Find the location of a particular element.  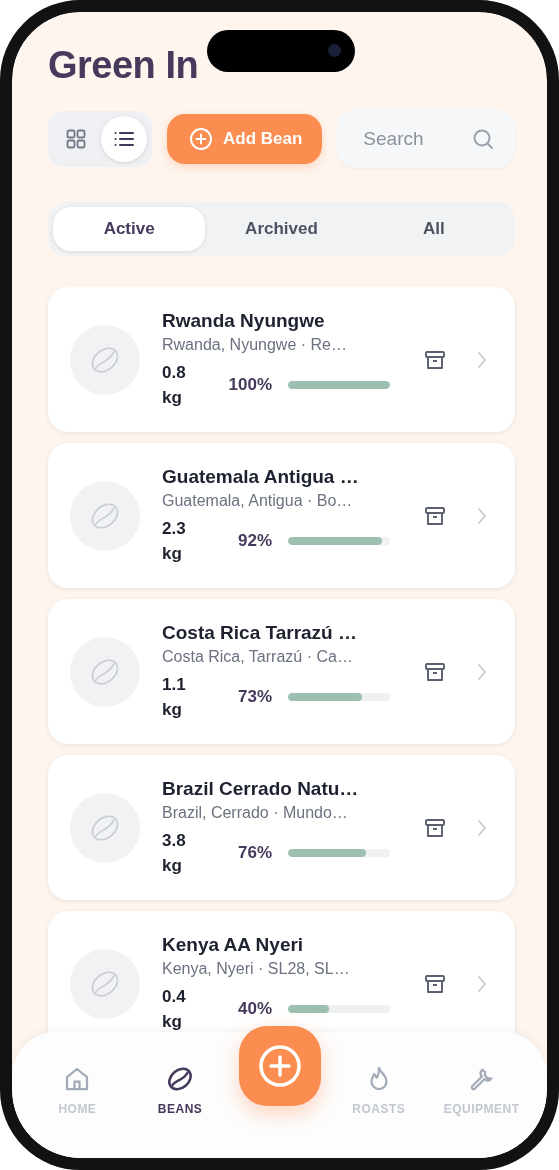

page-title: Green In is located at coordinates (123, 65).